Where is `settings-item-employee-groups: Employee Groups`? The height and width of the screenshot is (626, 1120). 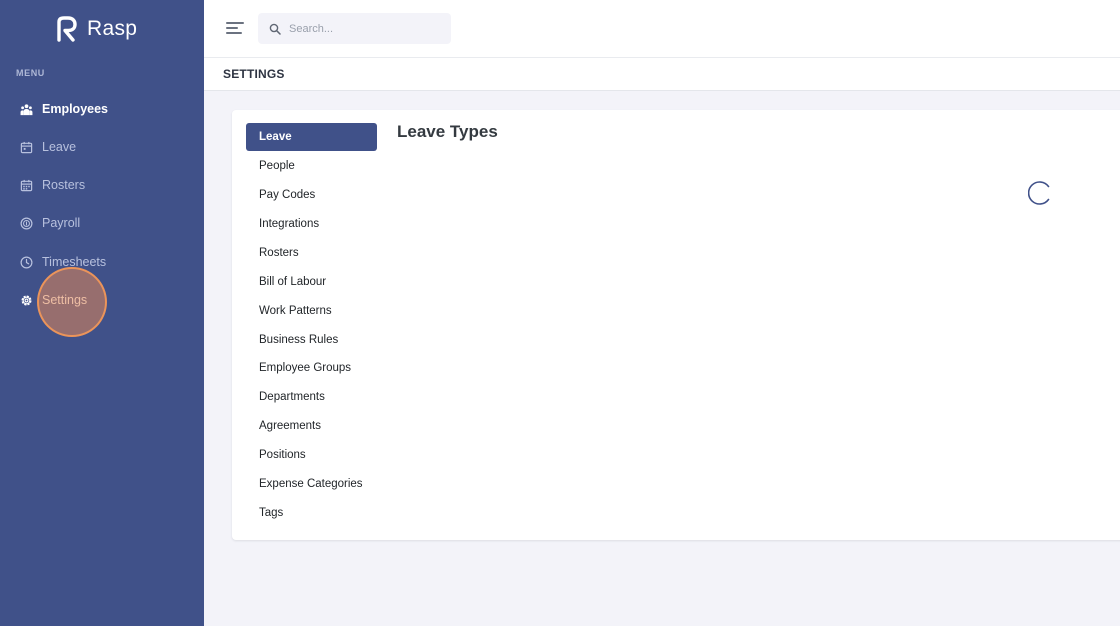 settings-item-employee-groups: Employee Groups is located at coordinates (311, 368).